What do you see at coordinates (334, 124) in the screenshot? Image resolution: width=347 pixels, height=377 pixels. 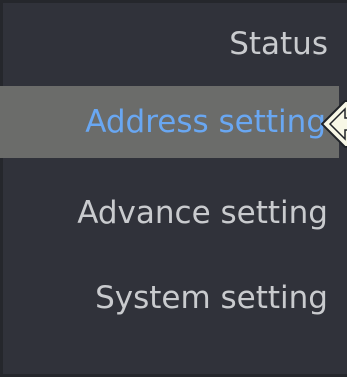 I see `left-arrow-icon` at bounding box center [334, 124].